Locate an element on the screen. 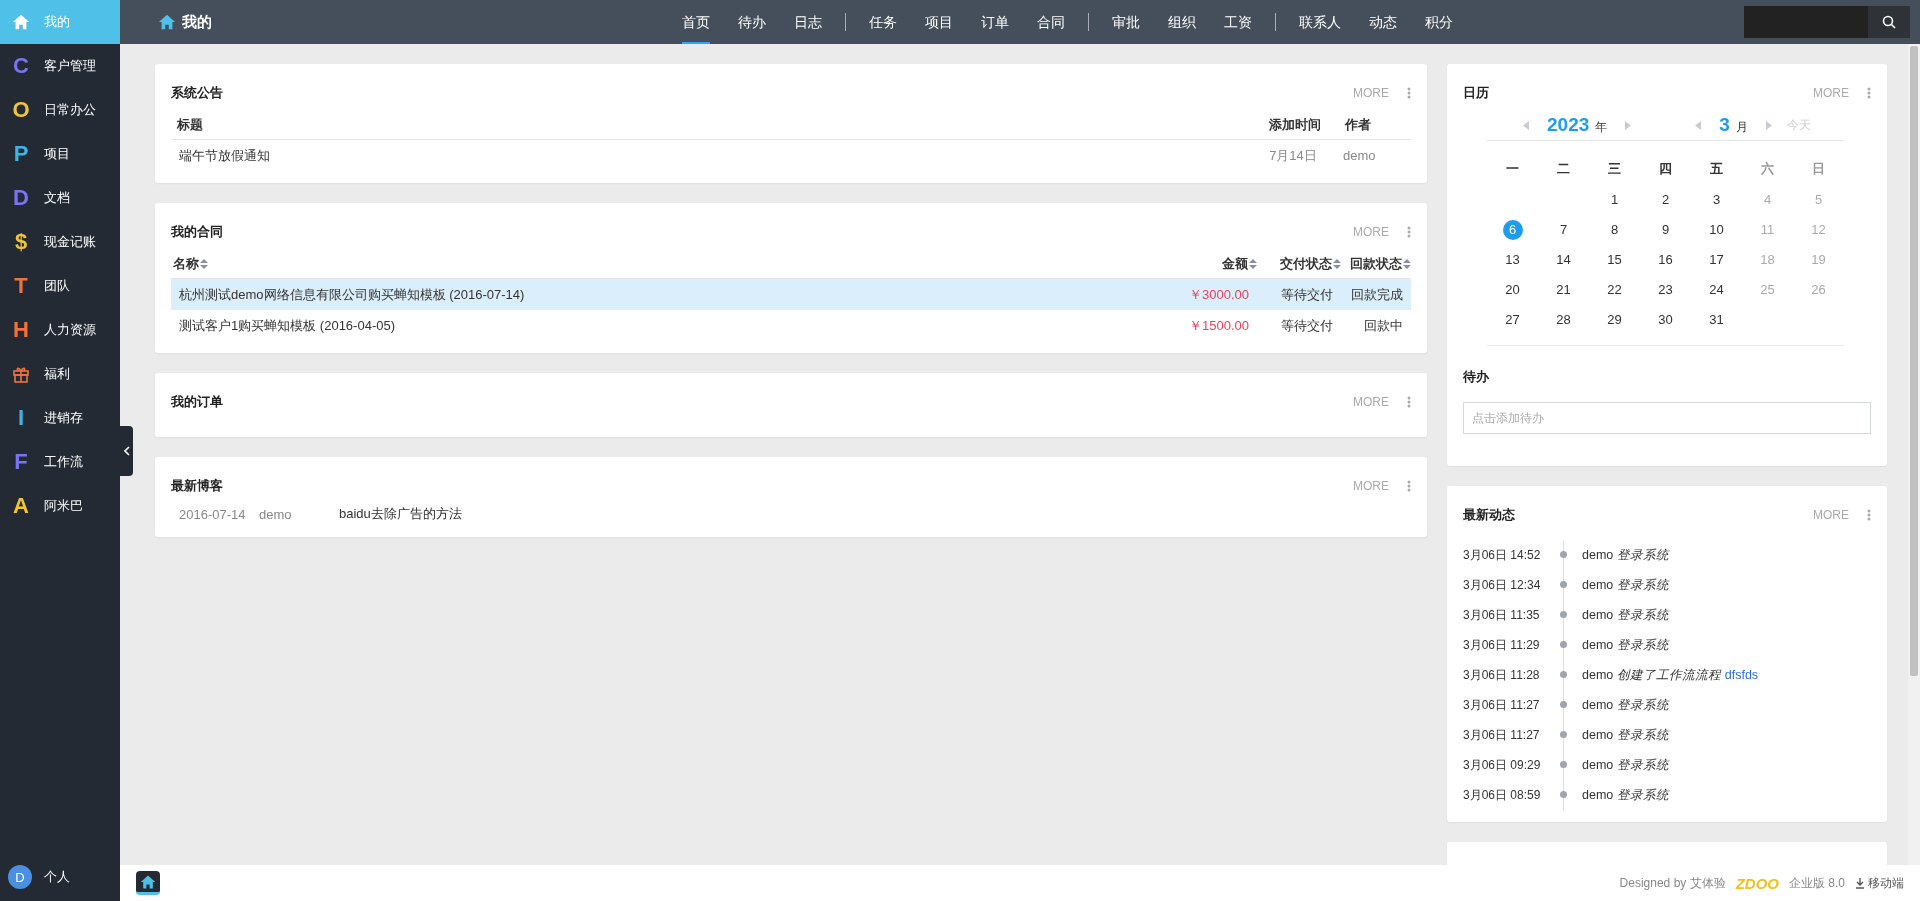  calendar-day: 3 is located at coordinates (1716, 200).